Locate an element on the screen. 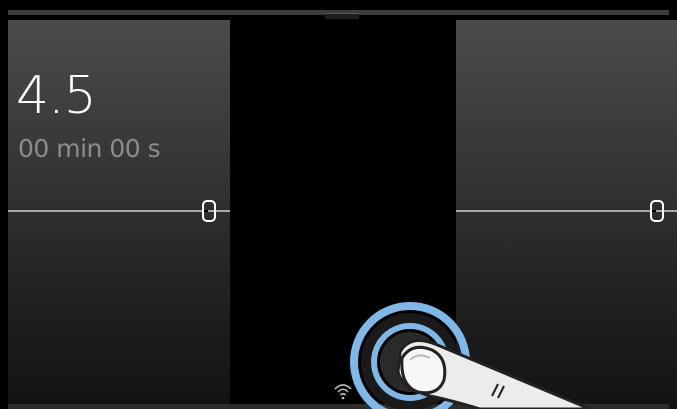 This screenshot has width=677, height=409. left-slider-track is located at coordinates (119, 211).